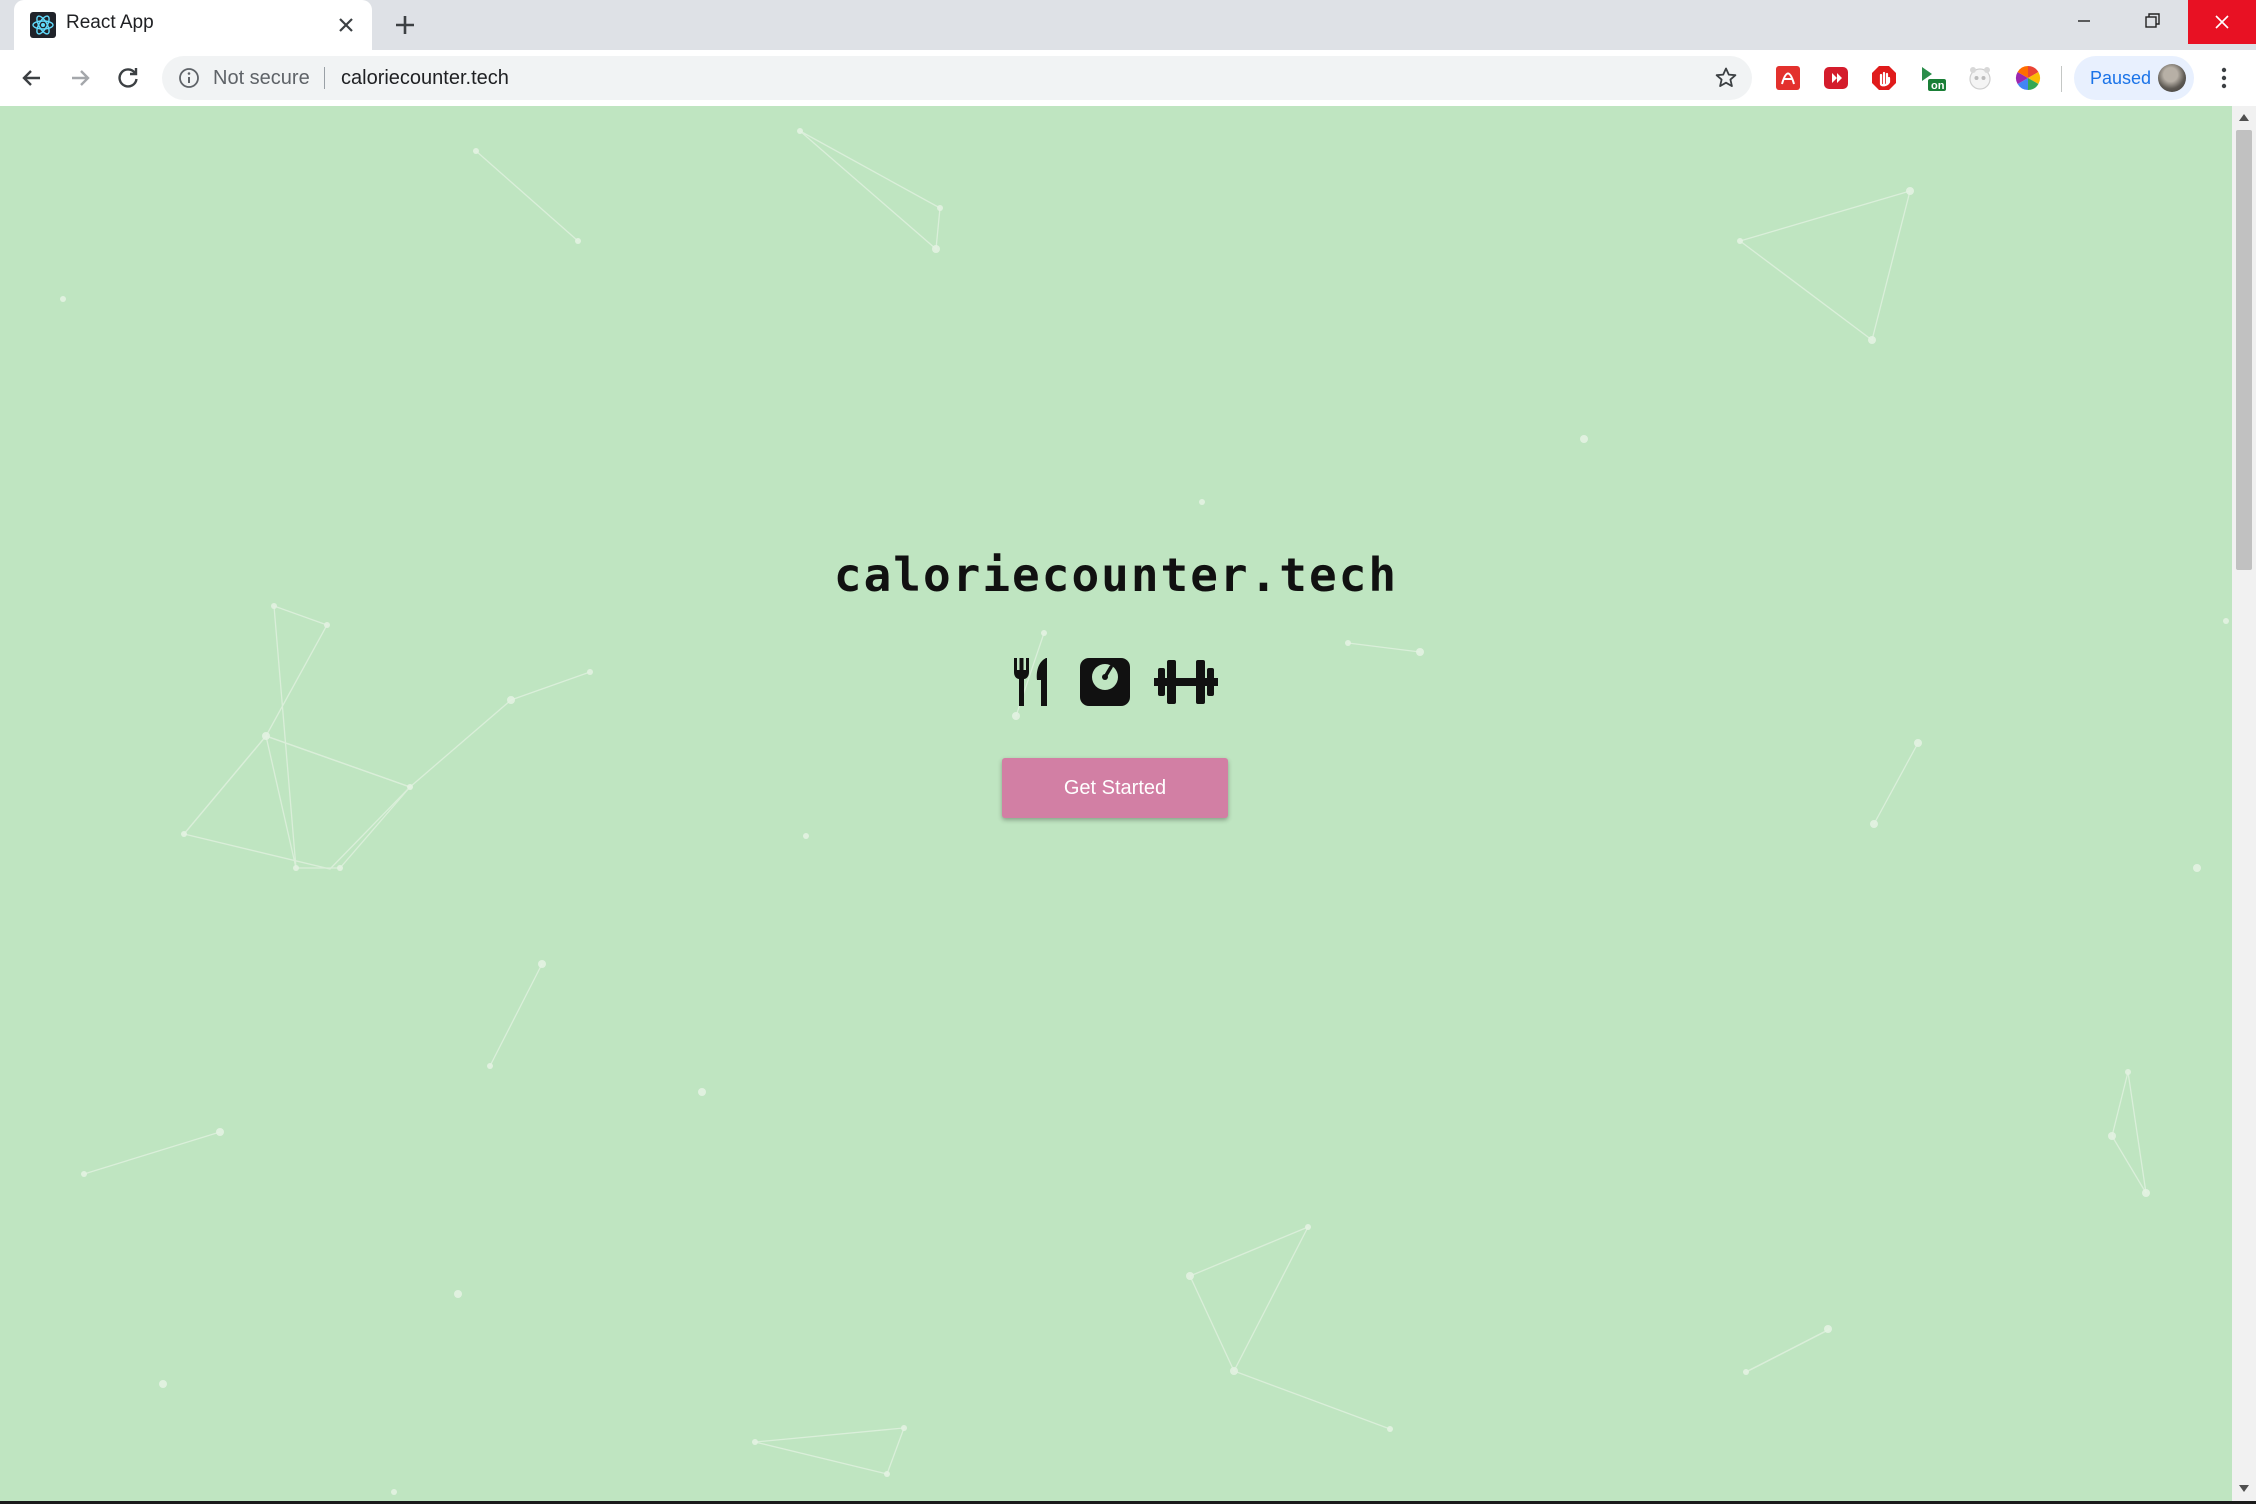 Image resolution: width=2256 pixels, height=1504 pixels. I want to click on adblock-extension-icon, so click(1884, 78).